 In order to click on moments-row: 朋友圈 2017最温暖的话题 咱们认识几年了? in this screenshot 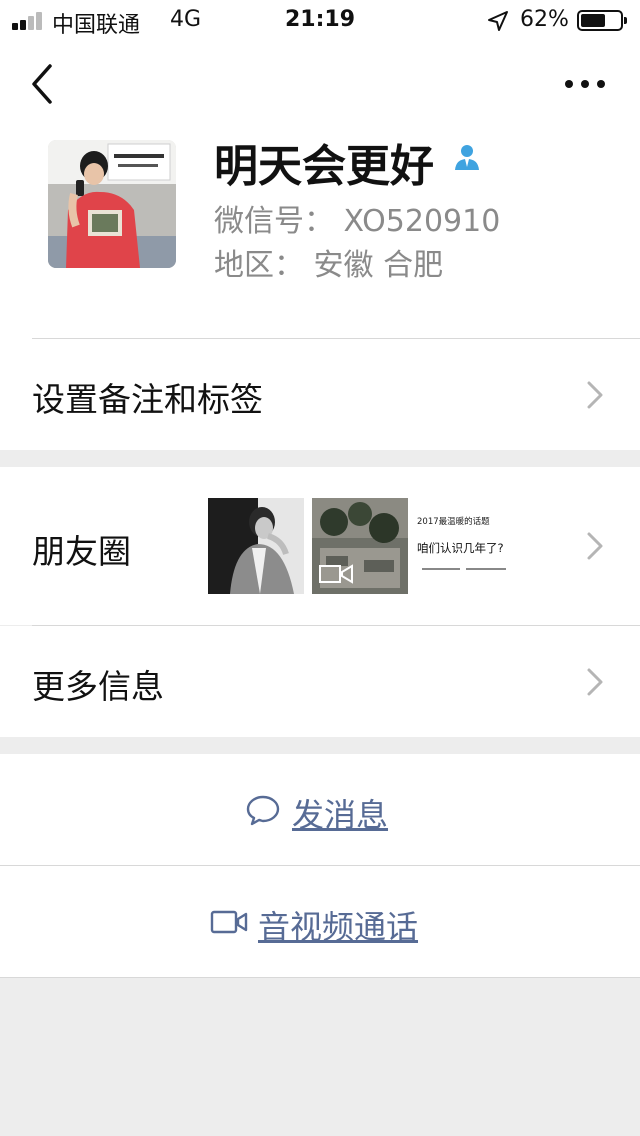, I will do `click(320, 546)`.